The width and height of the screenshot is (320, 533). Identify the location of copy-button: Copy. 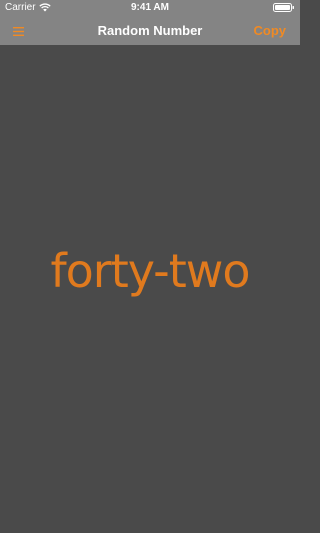
(270, 30).